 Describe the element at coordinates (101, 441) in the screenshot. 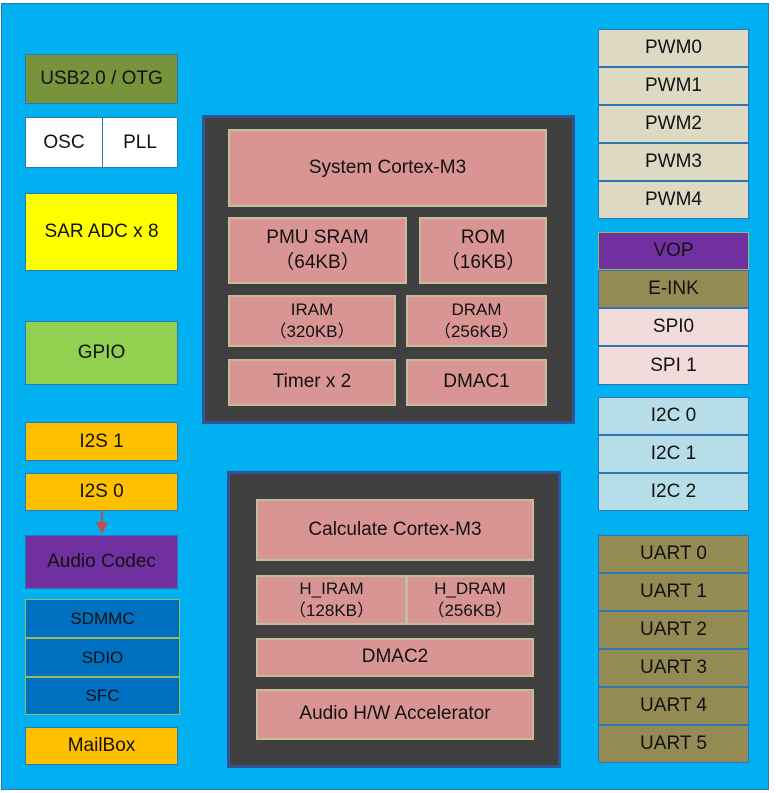

I see `block-i2s-1: I2S 1` at that location.